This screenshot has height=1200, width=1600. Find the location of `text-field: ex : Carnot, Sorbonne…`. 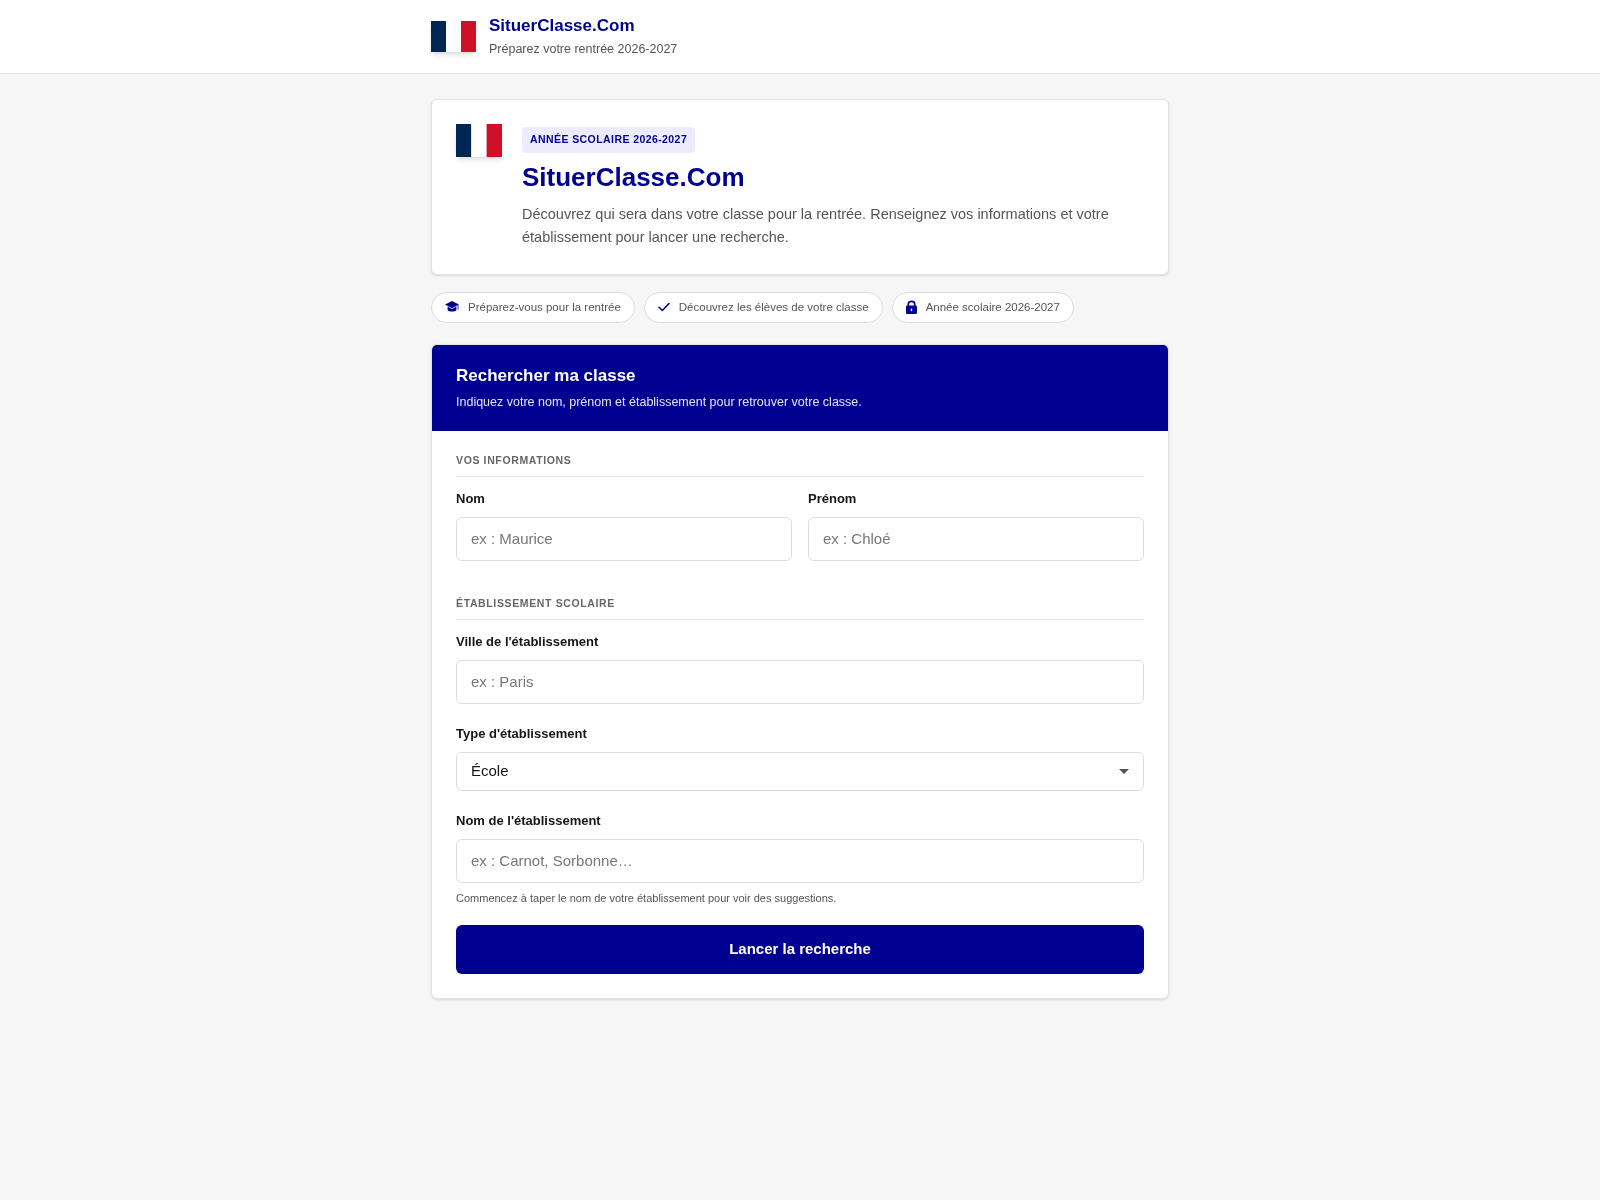

text-field: ex : Carnot, Sorbonne… is located at coordinates (800, 860).